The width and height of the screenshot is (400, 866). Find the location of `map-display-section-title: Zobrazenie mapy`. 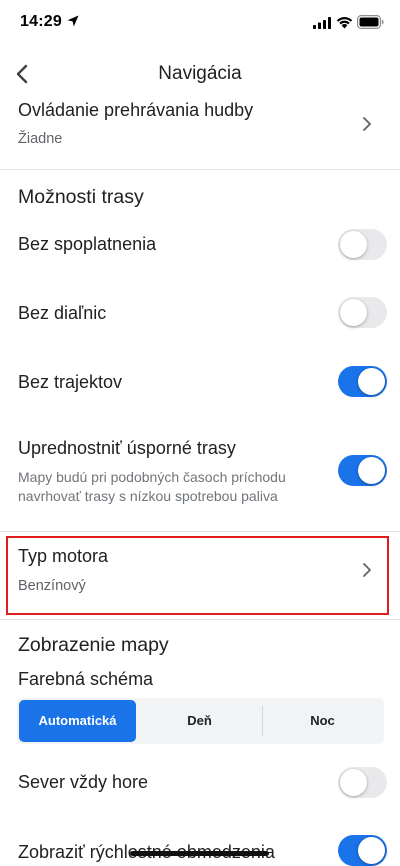

map-display-section-title: Zobrazenie mapy is located at coordinates (93, 645).